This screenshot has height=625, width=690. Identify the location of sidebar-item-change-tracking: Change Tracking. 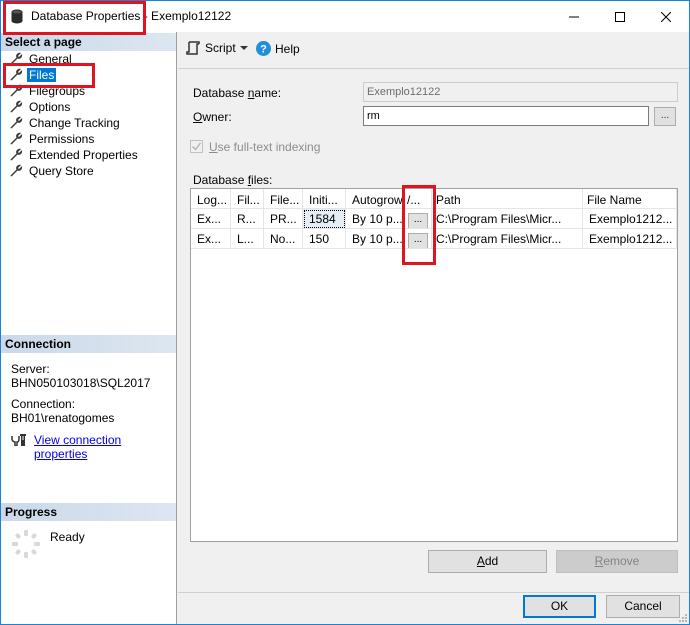
(65, 123).